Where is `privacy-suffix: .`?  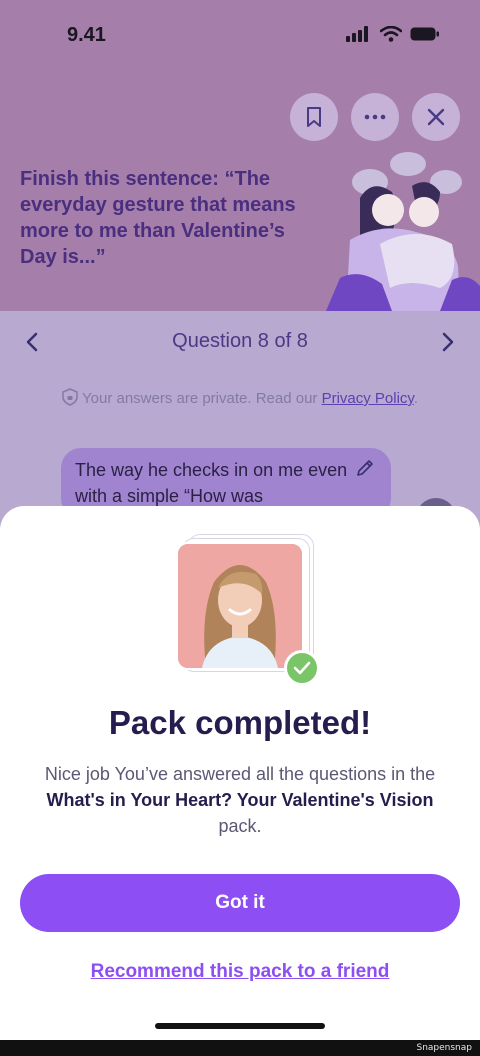
privacy-suffix: . is located at coordinates (415, 398).